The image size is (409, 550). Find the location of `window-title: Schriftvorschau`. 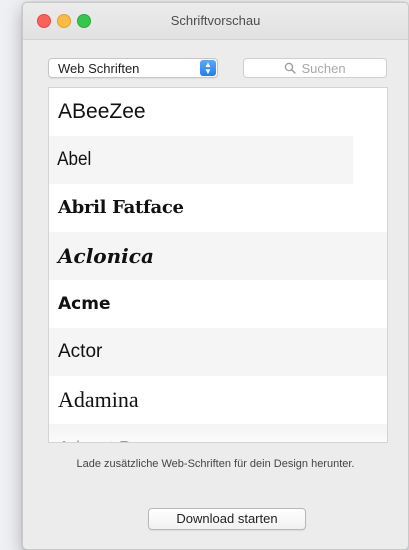

window-title: Schriftvorschau is located at coordinates (215, 20).